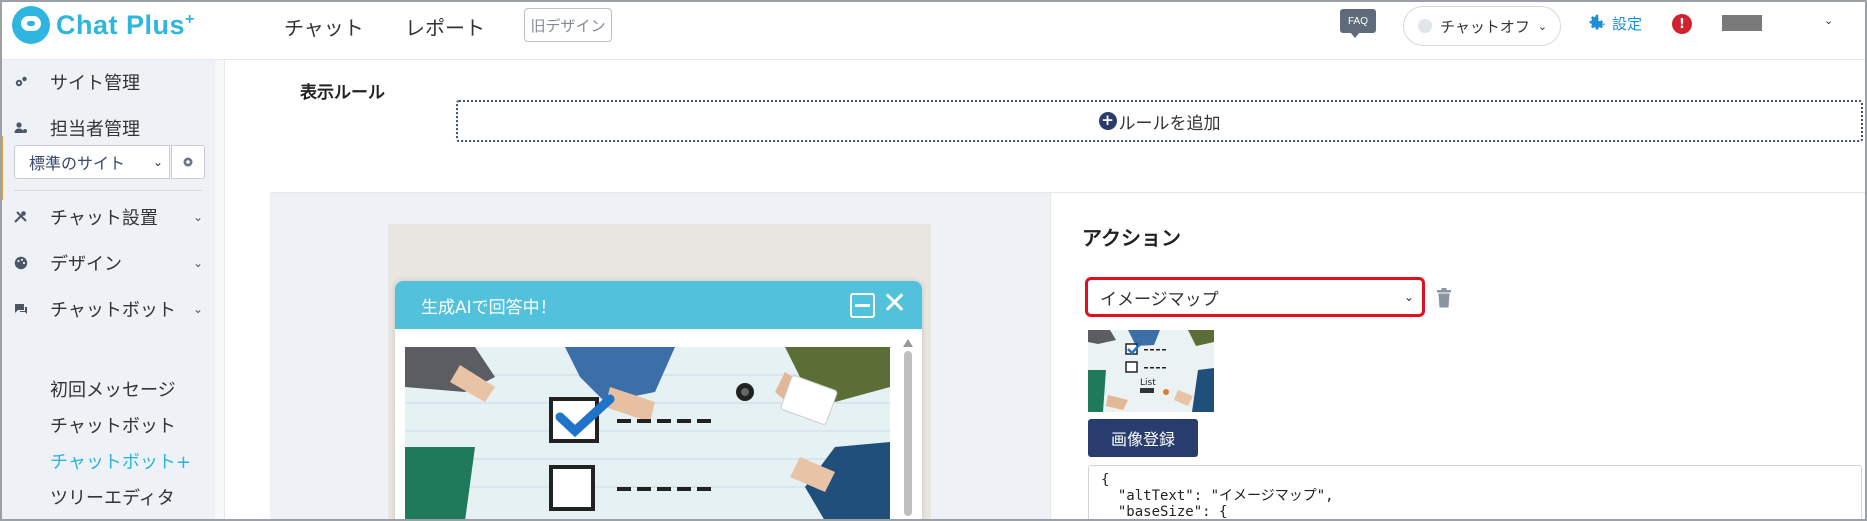 This screenshot has height=521, width=1867. I want to click on sidebar-item-site-management: サイト管理, so click(107, 82).